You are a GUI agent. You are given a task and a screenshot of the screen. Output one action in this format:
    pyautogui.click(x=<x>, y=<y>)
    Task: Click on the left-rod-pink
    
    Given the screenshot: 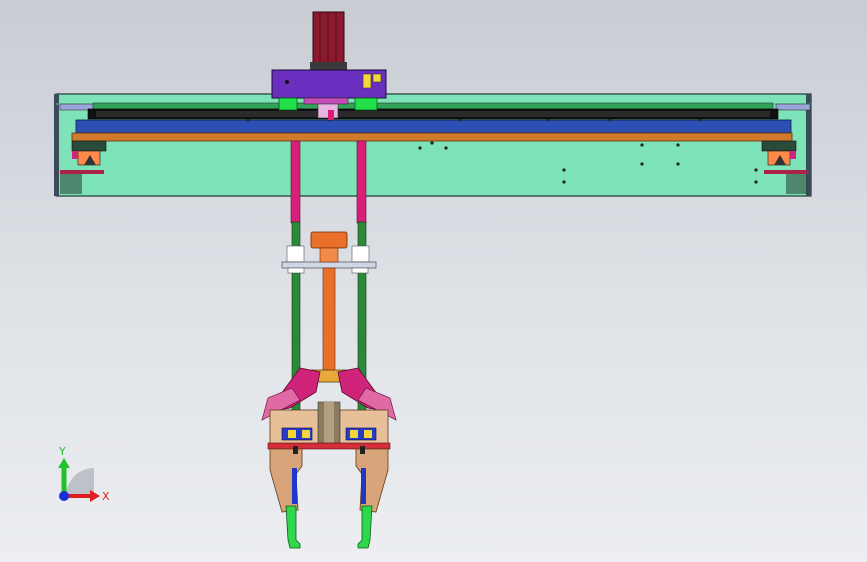 What is the action you would take?
    pyautogui.click(x=295, y=182)
    